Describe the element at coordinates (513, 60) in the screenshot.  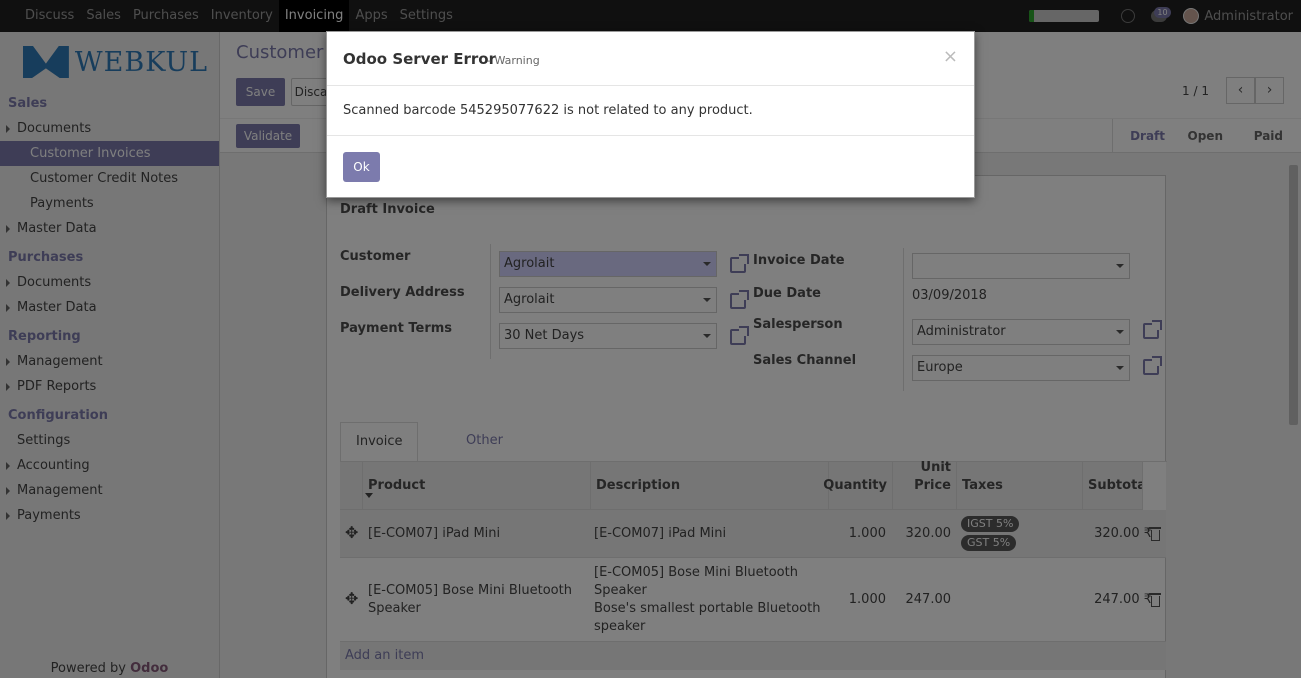
I see `dialog-subtitle: - Warning` at that location.